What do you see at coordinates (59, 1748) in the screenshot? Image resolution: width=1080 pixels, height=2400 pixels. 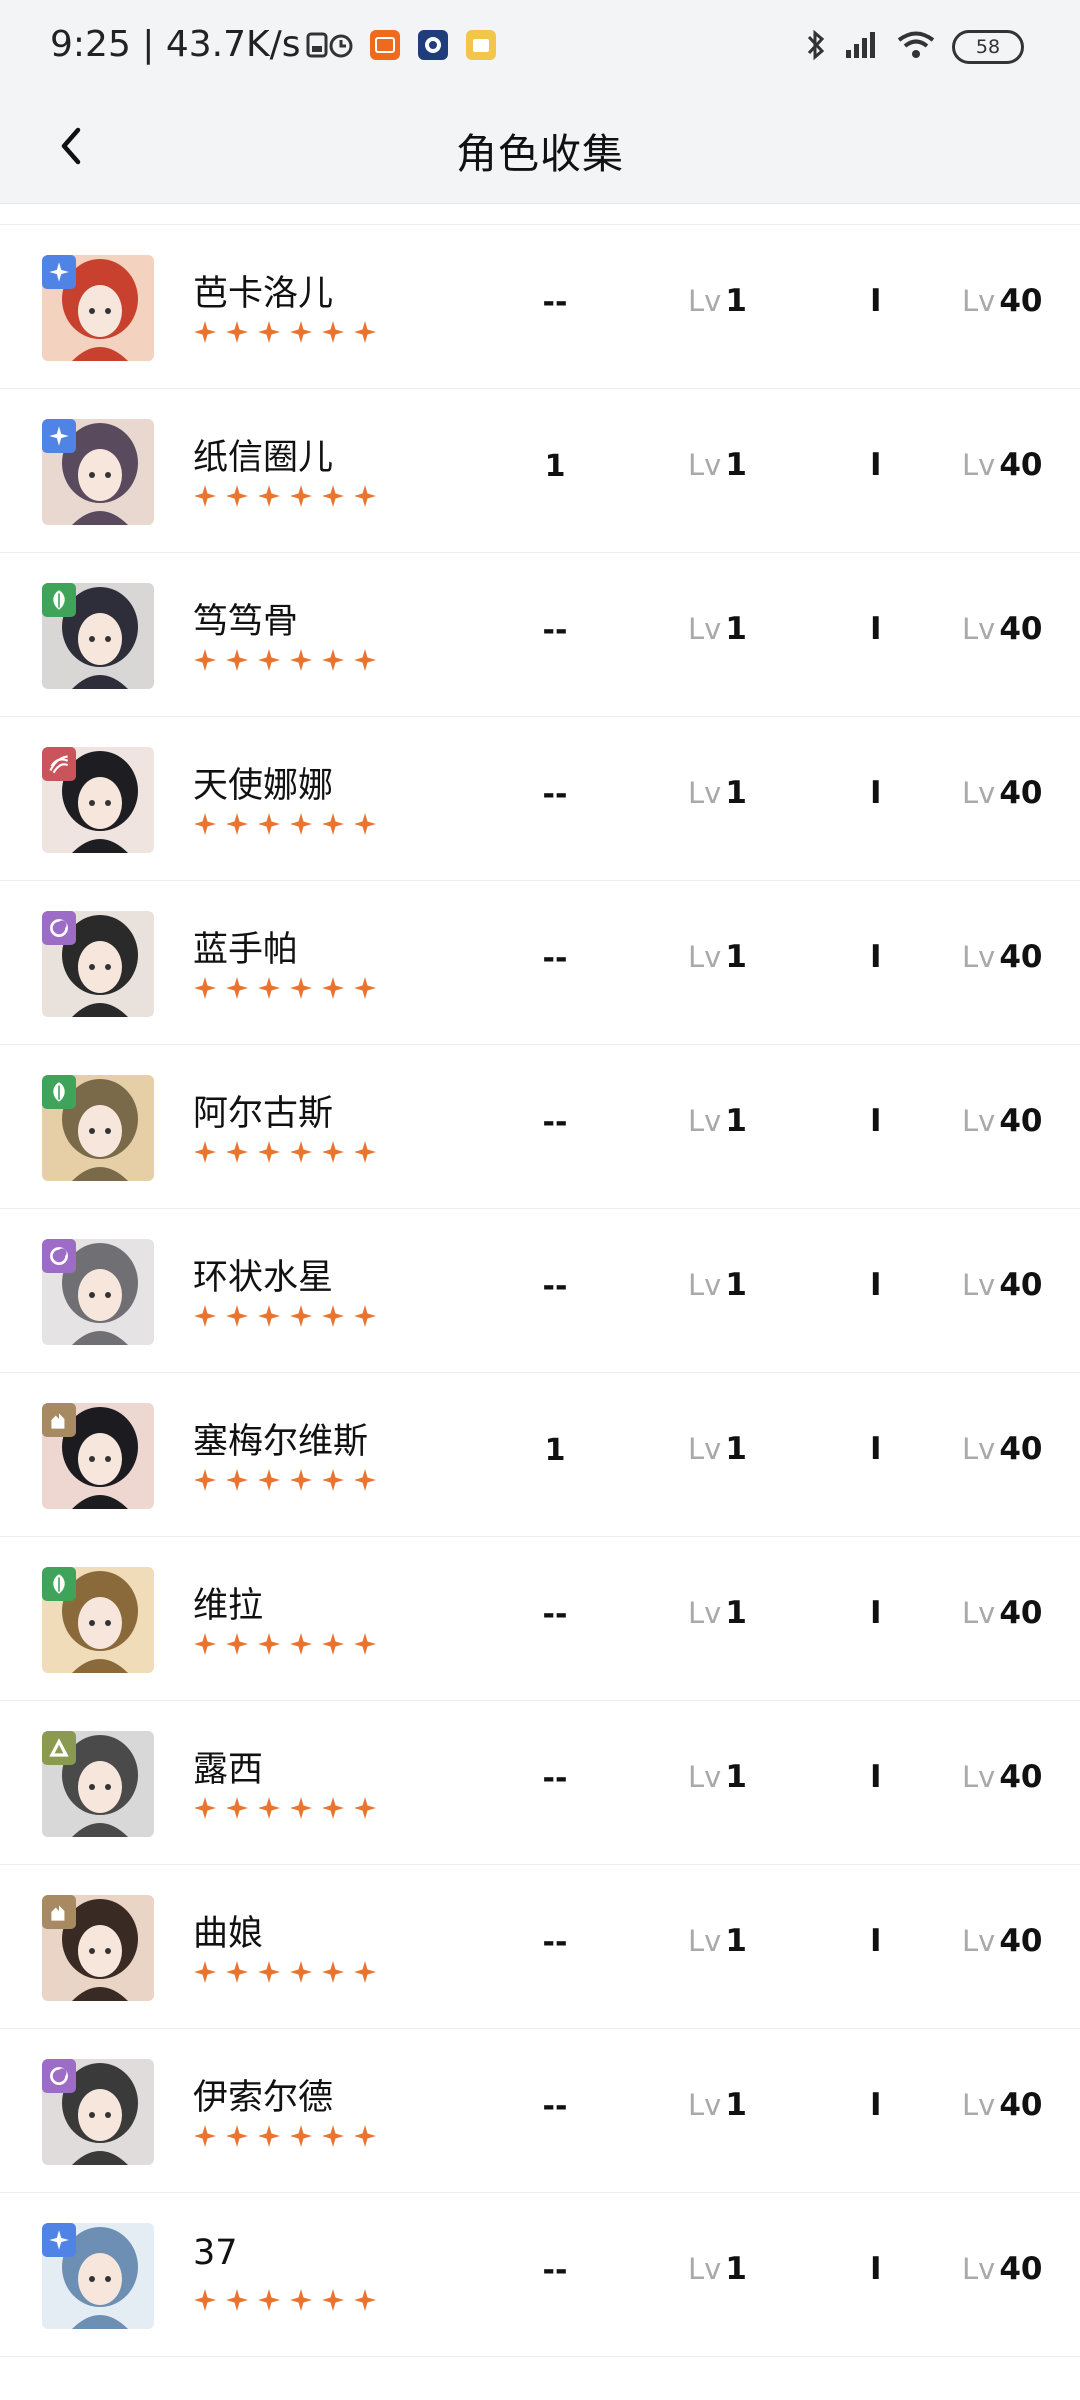 I see `mineral-element-icon` at bounding box center [59, 1748].